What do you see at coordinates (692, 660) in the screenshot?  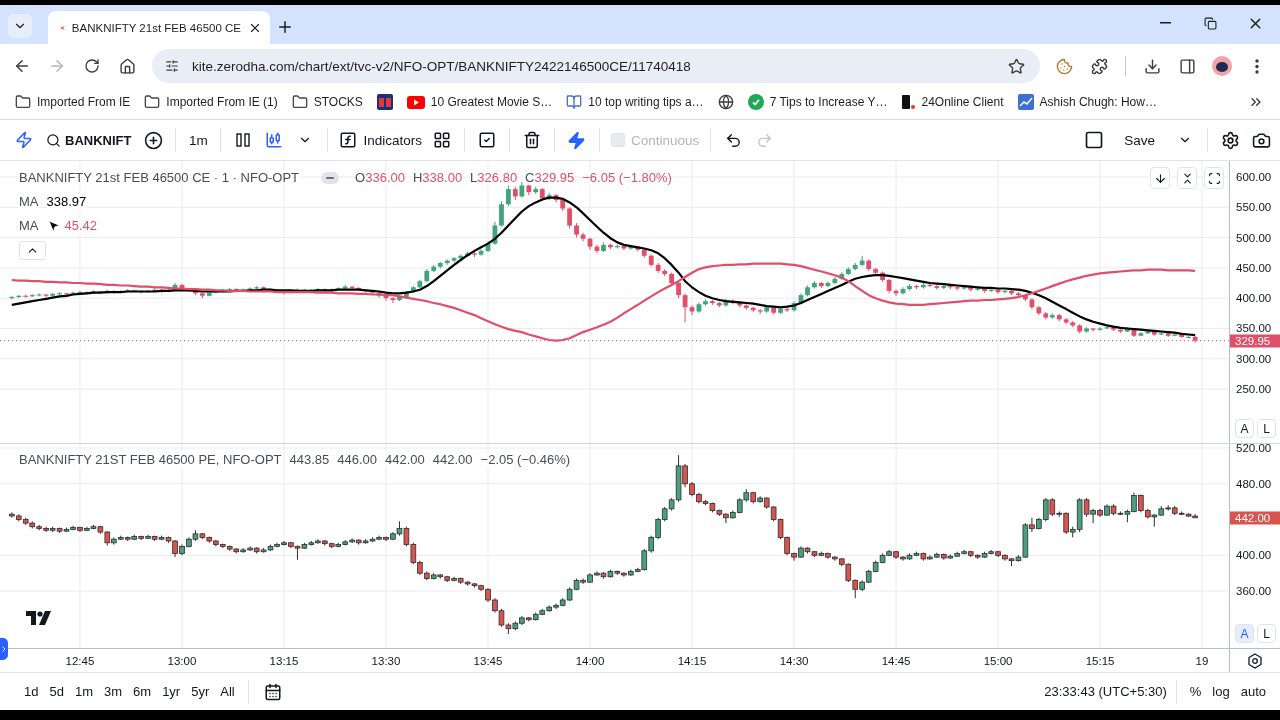 I see `time-label: 14:15` at bounding box center [692, 660].